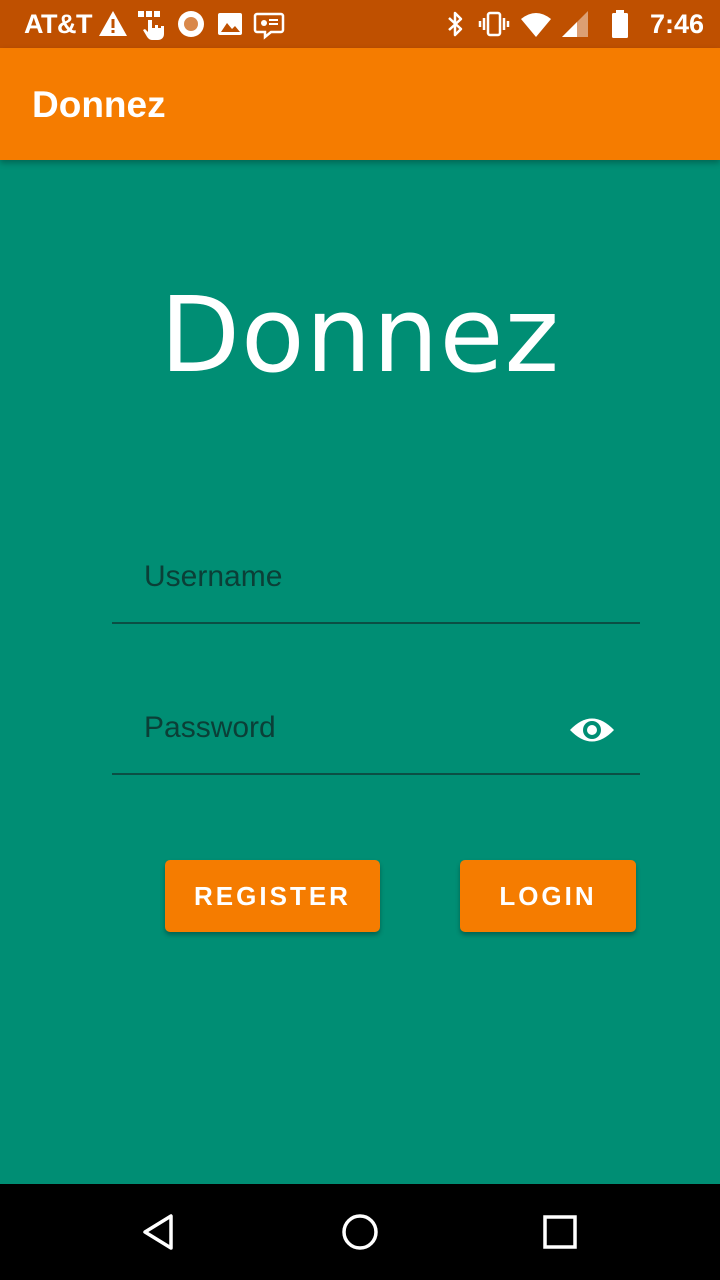 This screenshot has width=720, height=1280. I want to click on touch-icon, so click(152, 24).